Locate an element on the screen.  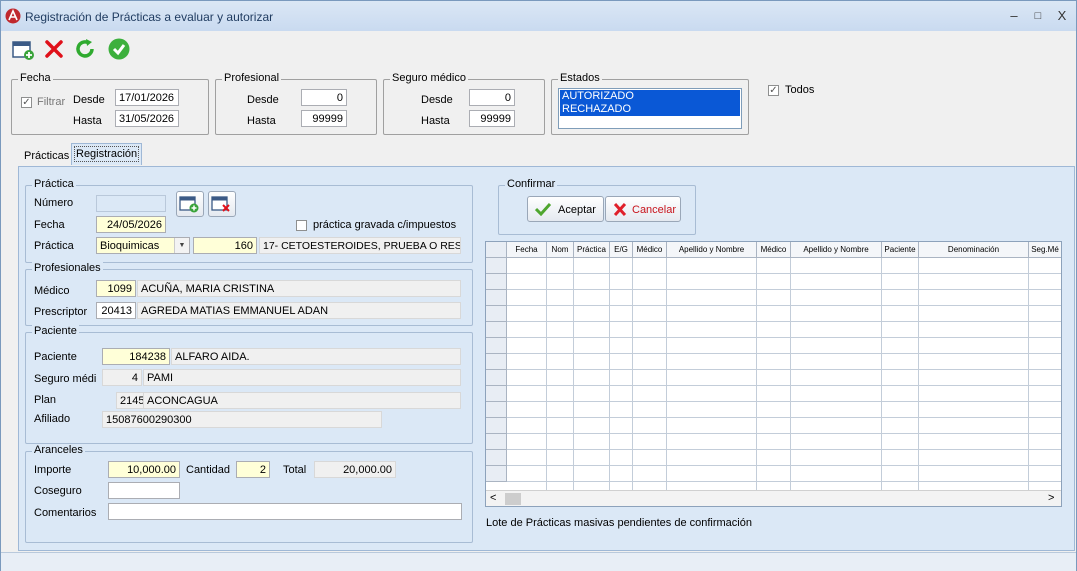
scroll-thumb is located at coordinates (513, 499).